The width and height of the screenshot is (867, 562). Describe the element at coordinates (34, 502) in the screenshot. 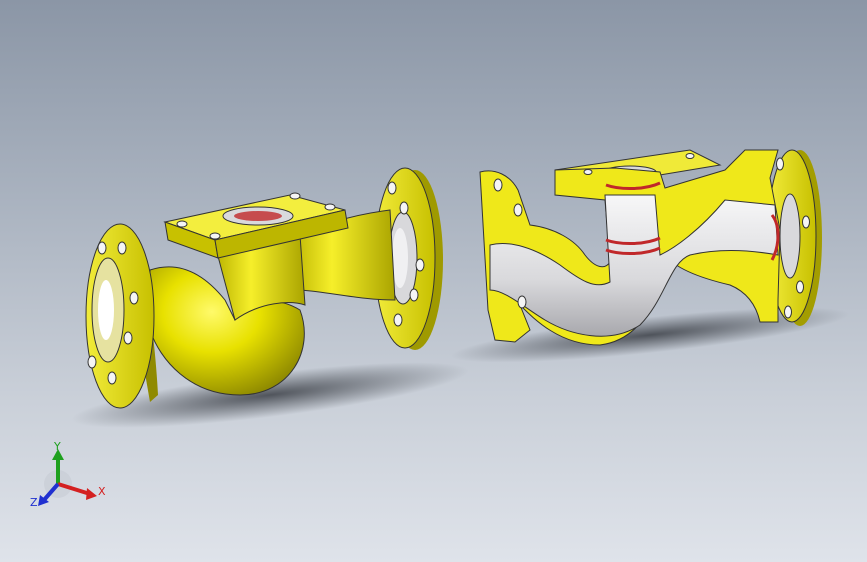

I see `z-axis-label: Z` at that location.